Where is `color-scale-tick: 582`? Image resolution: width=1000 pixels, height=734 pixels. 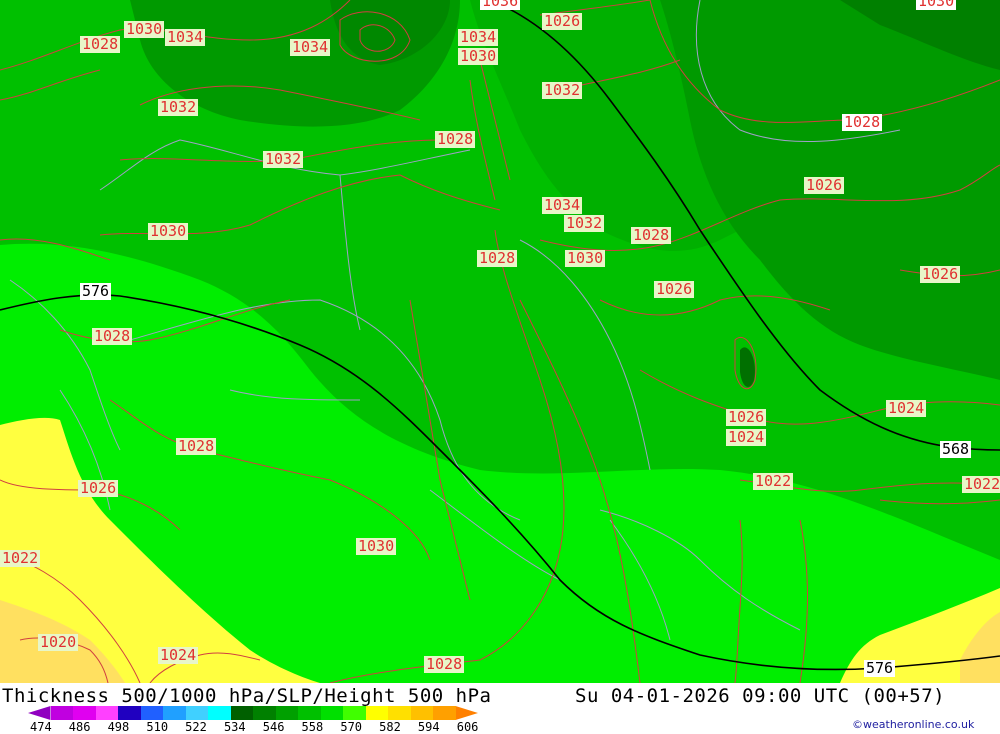
color-scale-tick: 582 is located at coordinates (390, 727).